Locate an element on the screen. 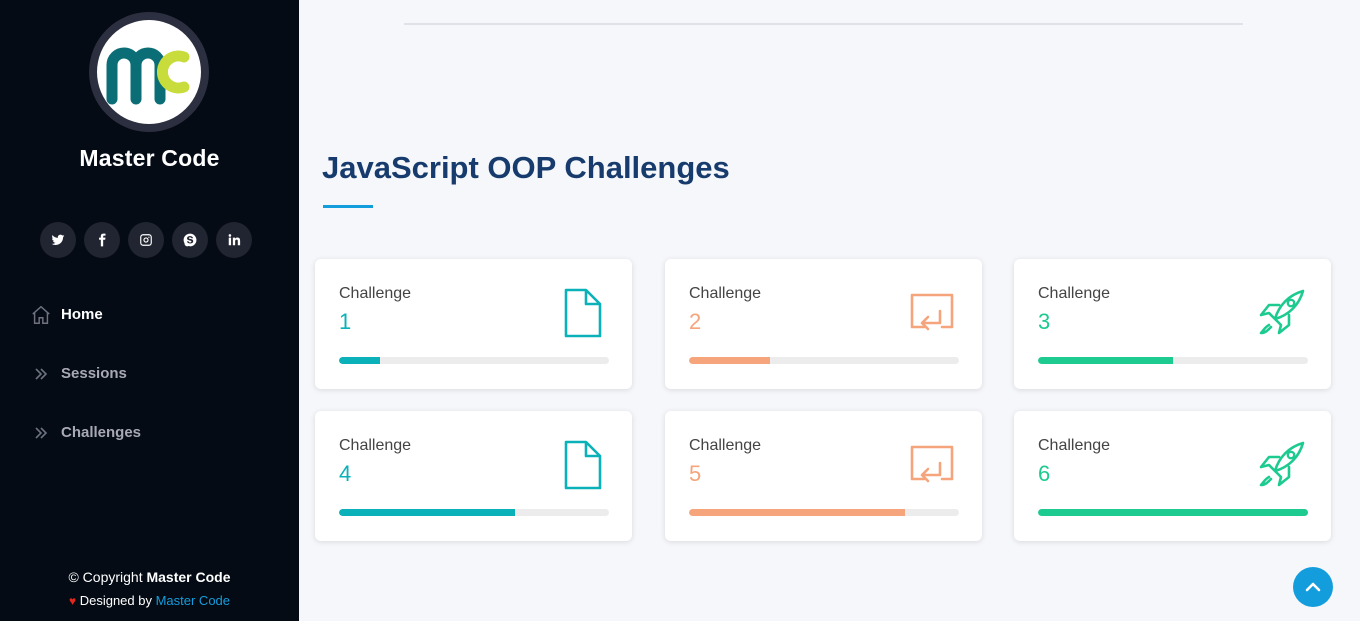  facebook-icon is located at coordinates (102, 240).